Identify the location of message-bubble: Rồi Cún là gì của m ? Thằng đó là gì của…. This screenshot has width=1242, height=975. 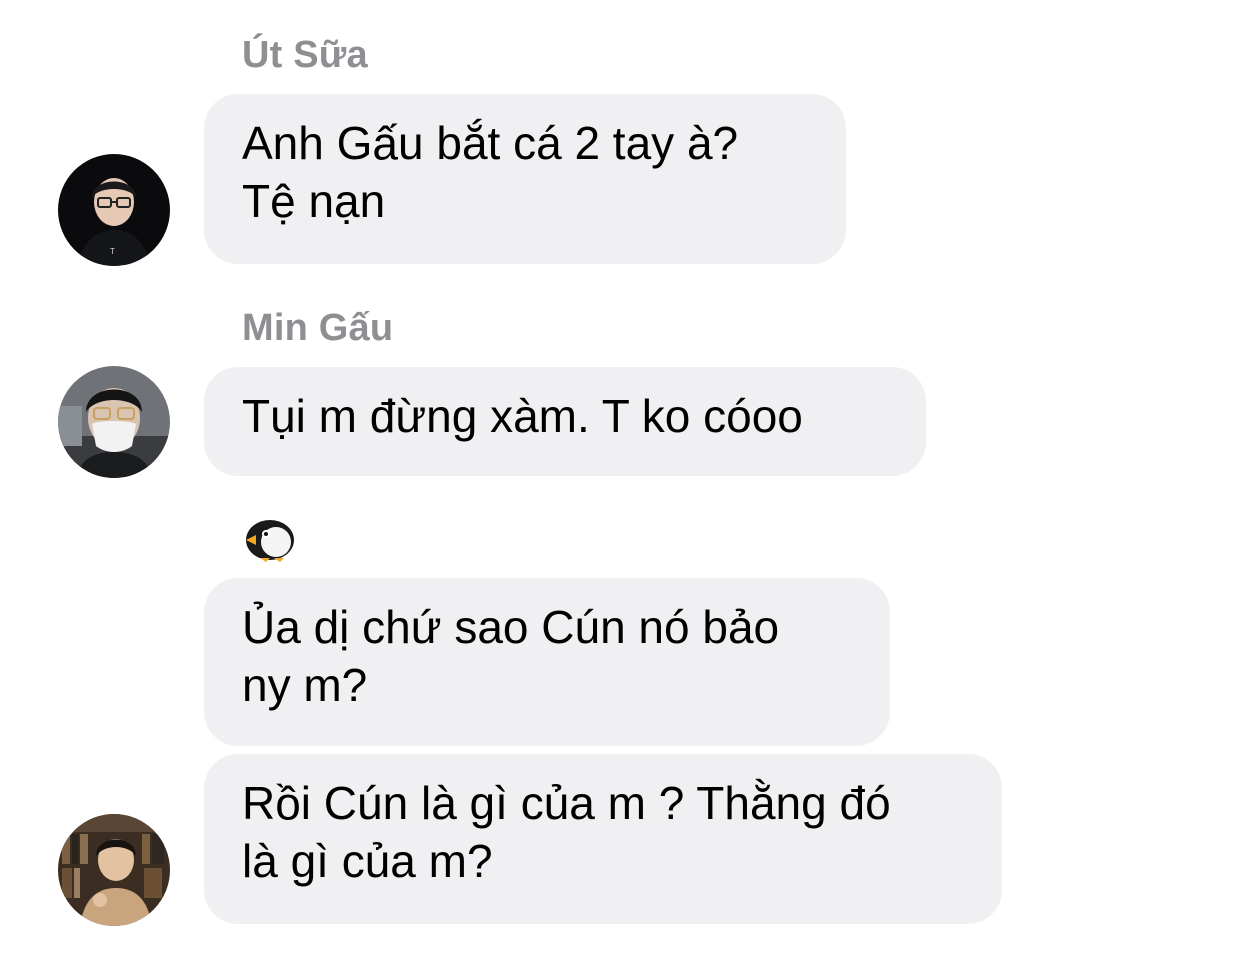
(603, 839).